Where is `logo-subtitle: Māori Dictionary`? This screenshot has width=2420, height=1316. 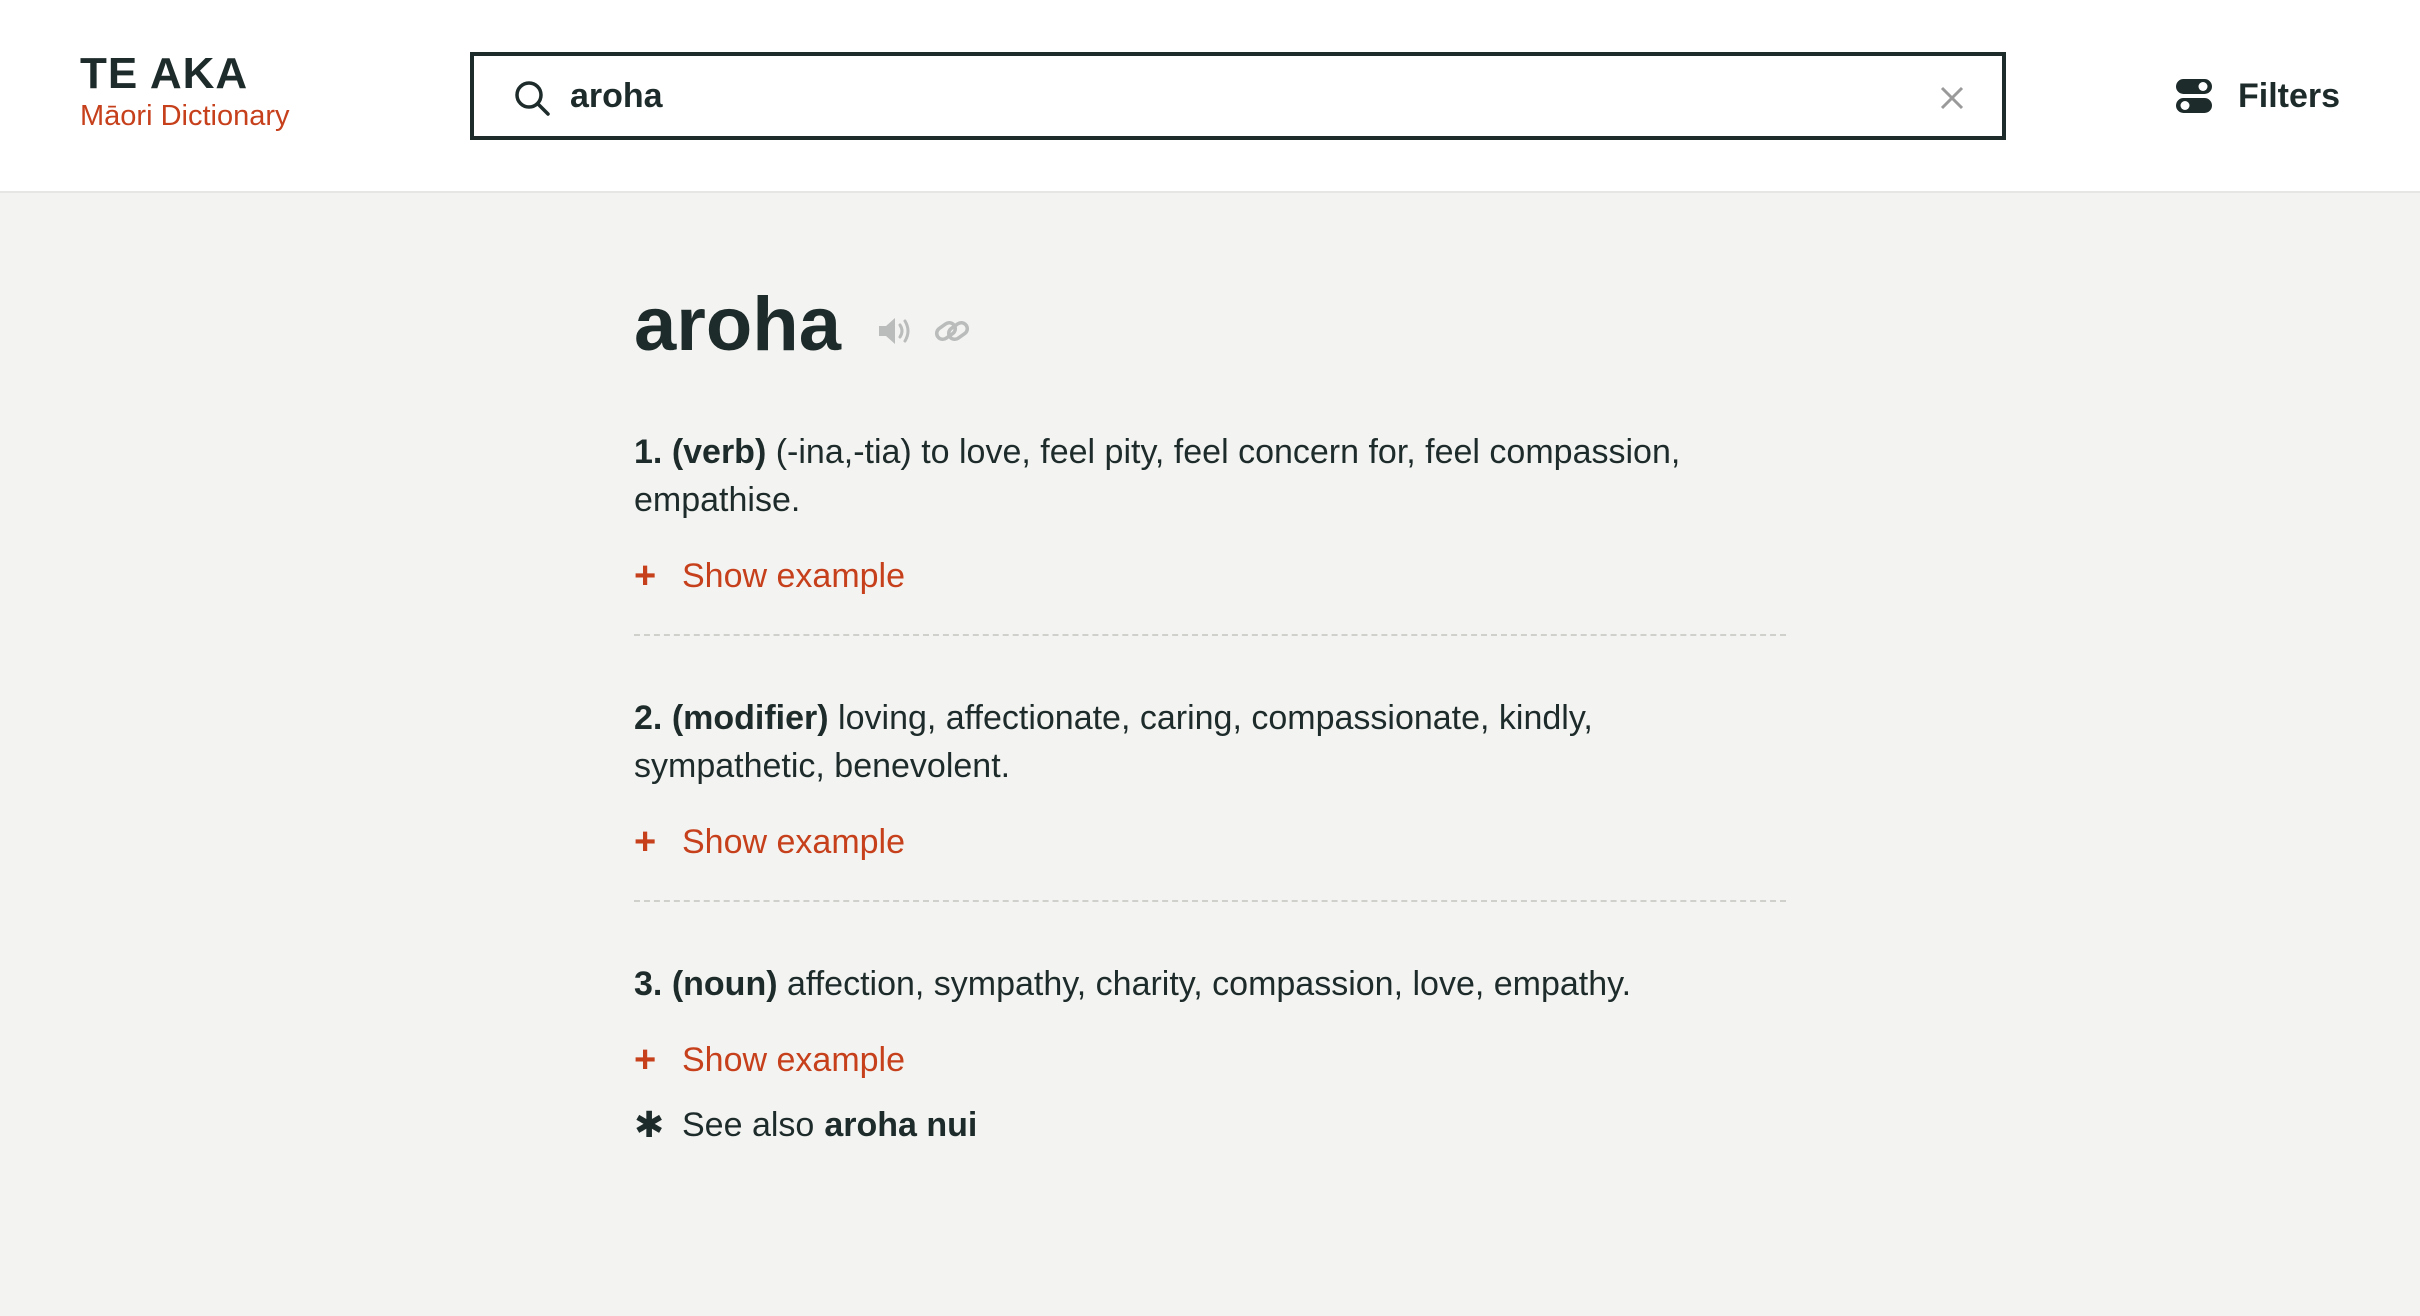
logo-subtitle: Māori Dictionary is located at coordinates (185, 116).